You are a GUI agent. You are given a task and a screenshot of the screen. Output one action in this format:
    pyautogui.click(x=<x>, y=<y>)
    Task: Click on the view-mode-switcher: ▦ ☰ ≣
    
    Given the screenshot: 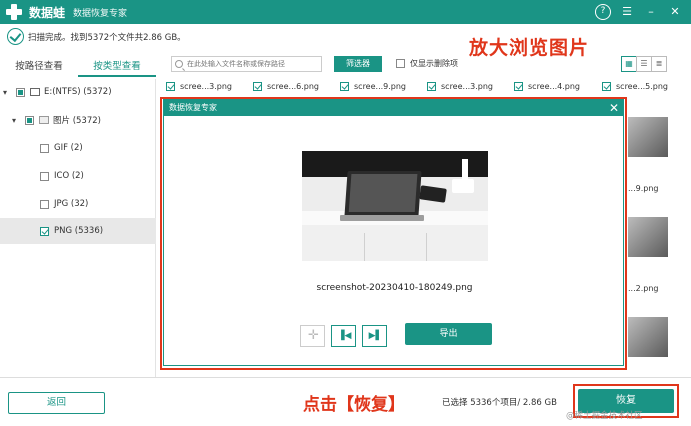 What is the action you would take?
    pyautogui.click(x=644, y=64)
    